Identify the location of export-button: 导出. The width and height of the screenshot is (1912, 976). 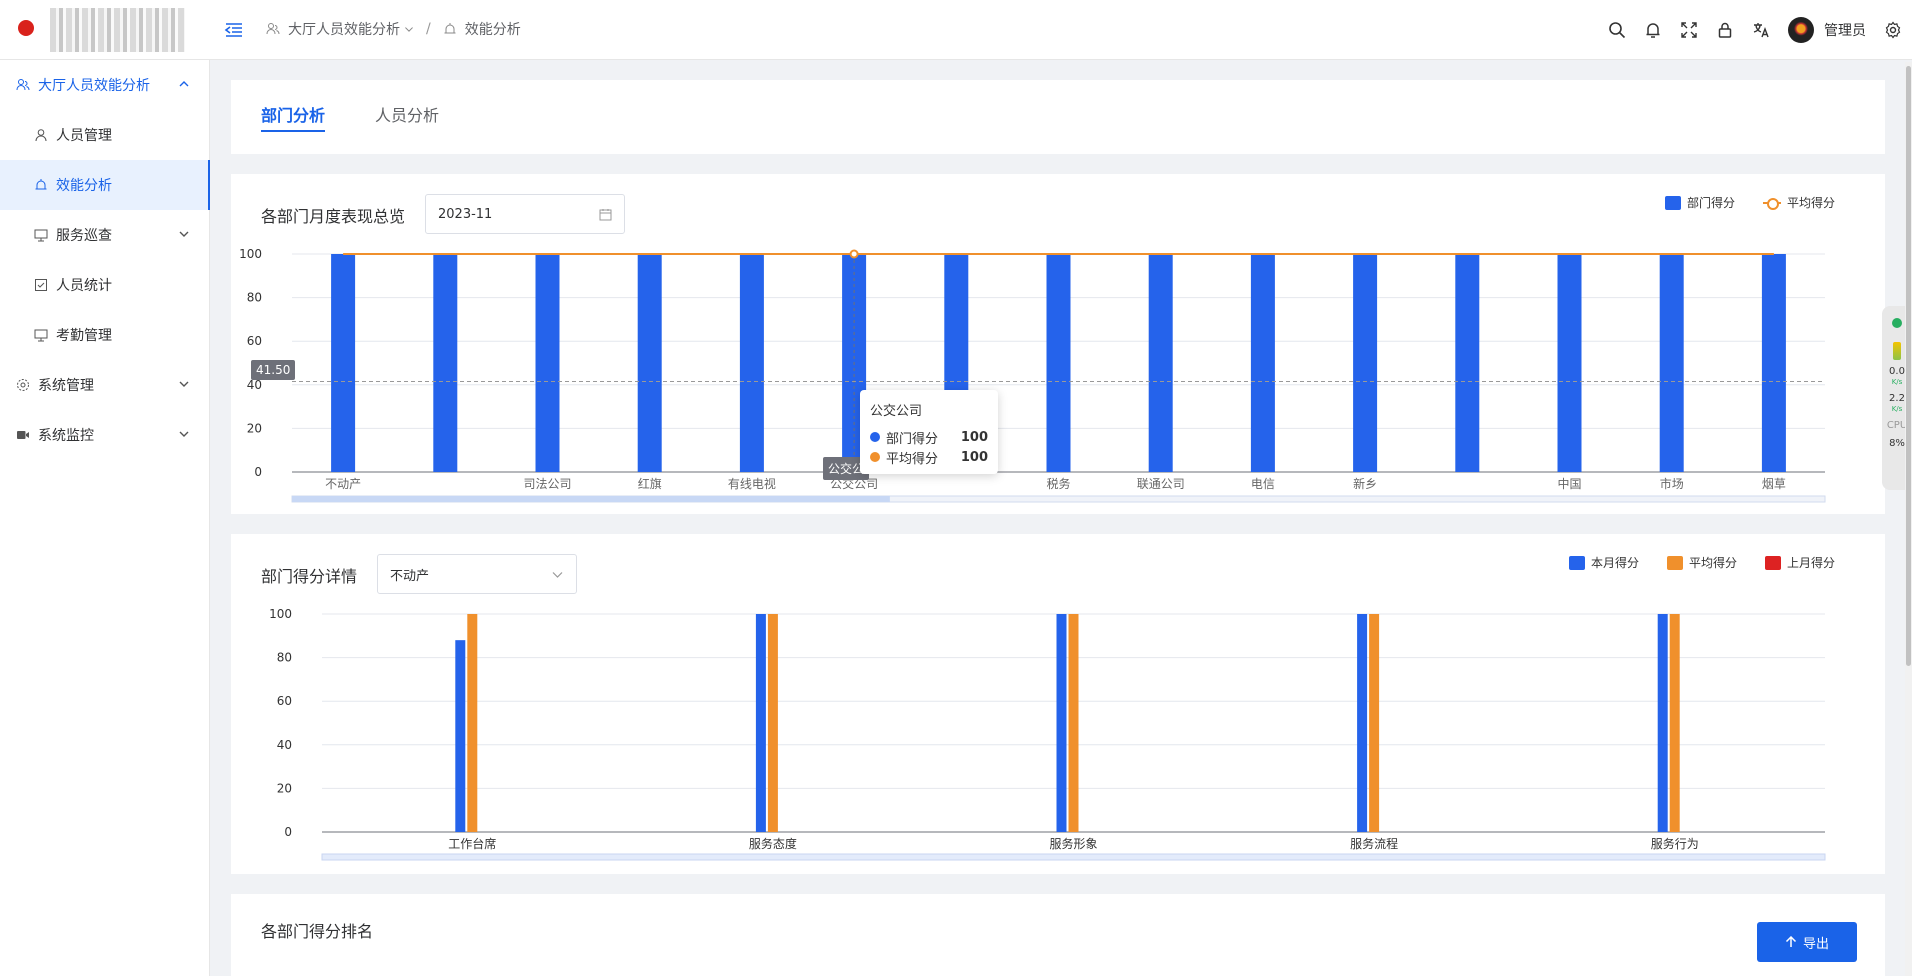
(1807, 942).